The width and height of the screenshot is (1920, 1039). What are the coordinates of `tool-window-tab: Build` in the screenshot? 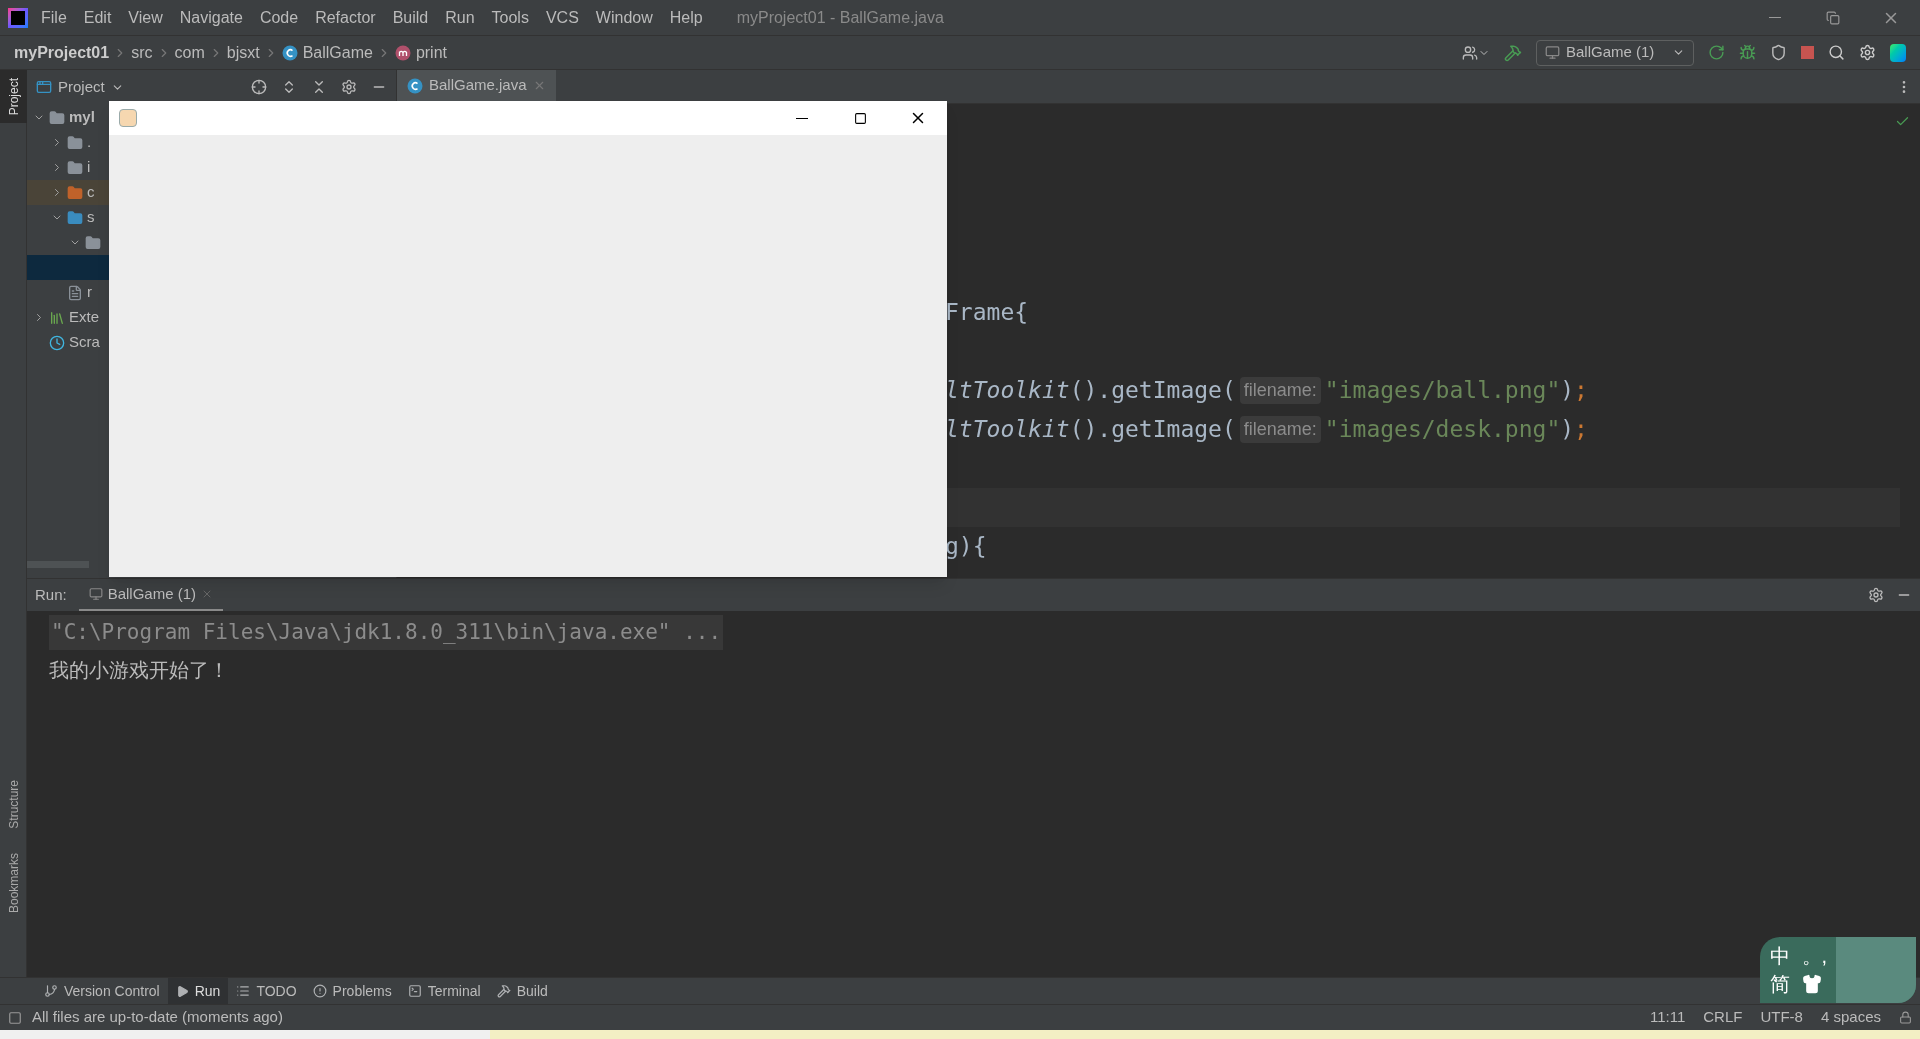 It's located at (522, 991).